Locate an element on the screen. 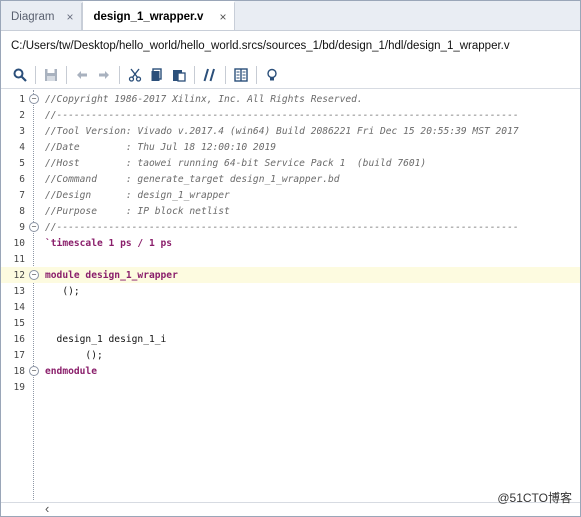 The width and height of the screenshot is (581, 517). copy-icon is located at coordinates (157, 75).